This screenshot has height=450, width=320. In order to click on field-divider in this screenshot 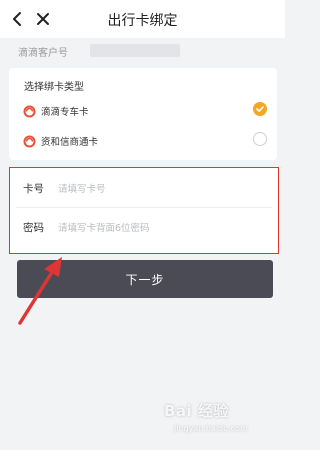, I will do `click(144, 207)`.